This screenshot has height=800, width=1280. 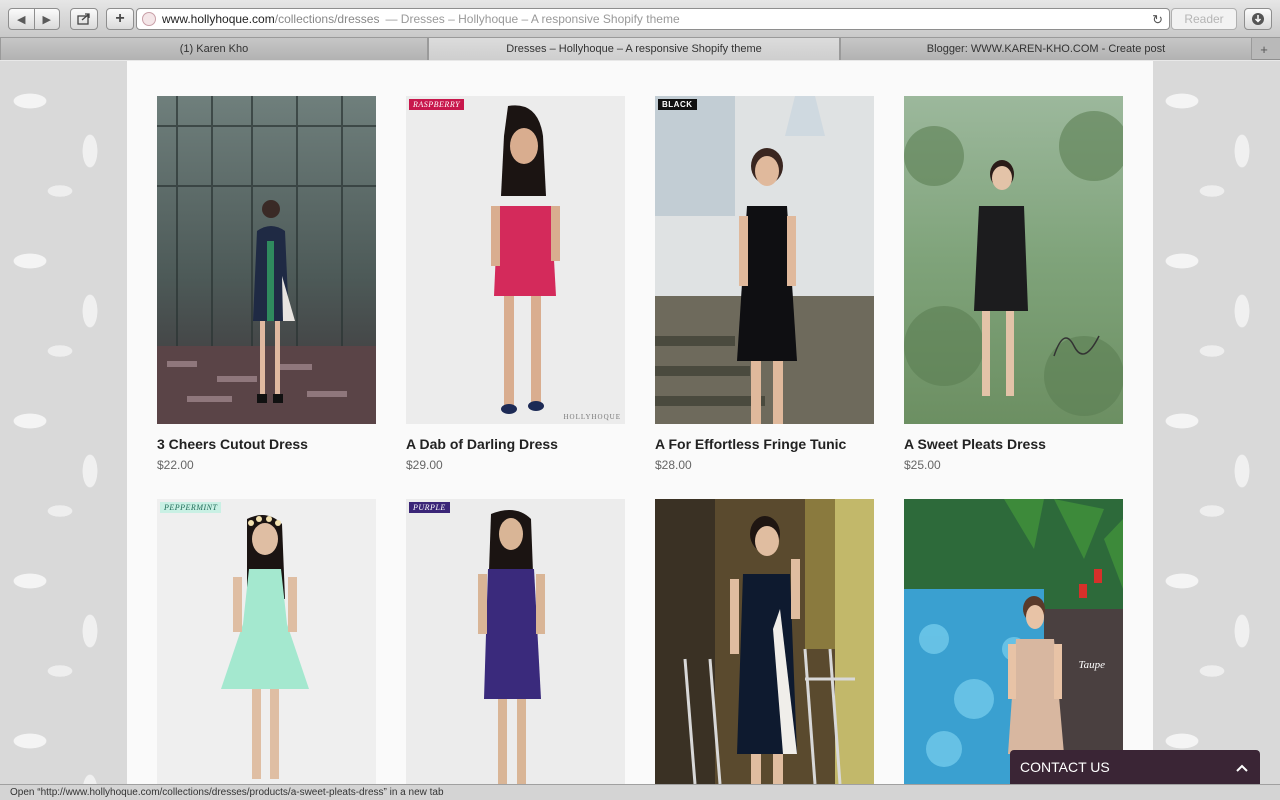 I want to click on taupe-watermark: Taupe, so click(x=1092, y=665).